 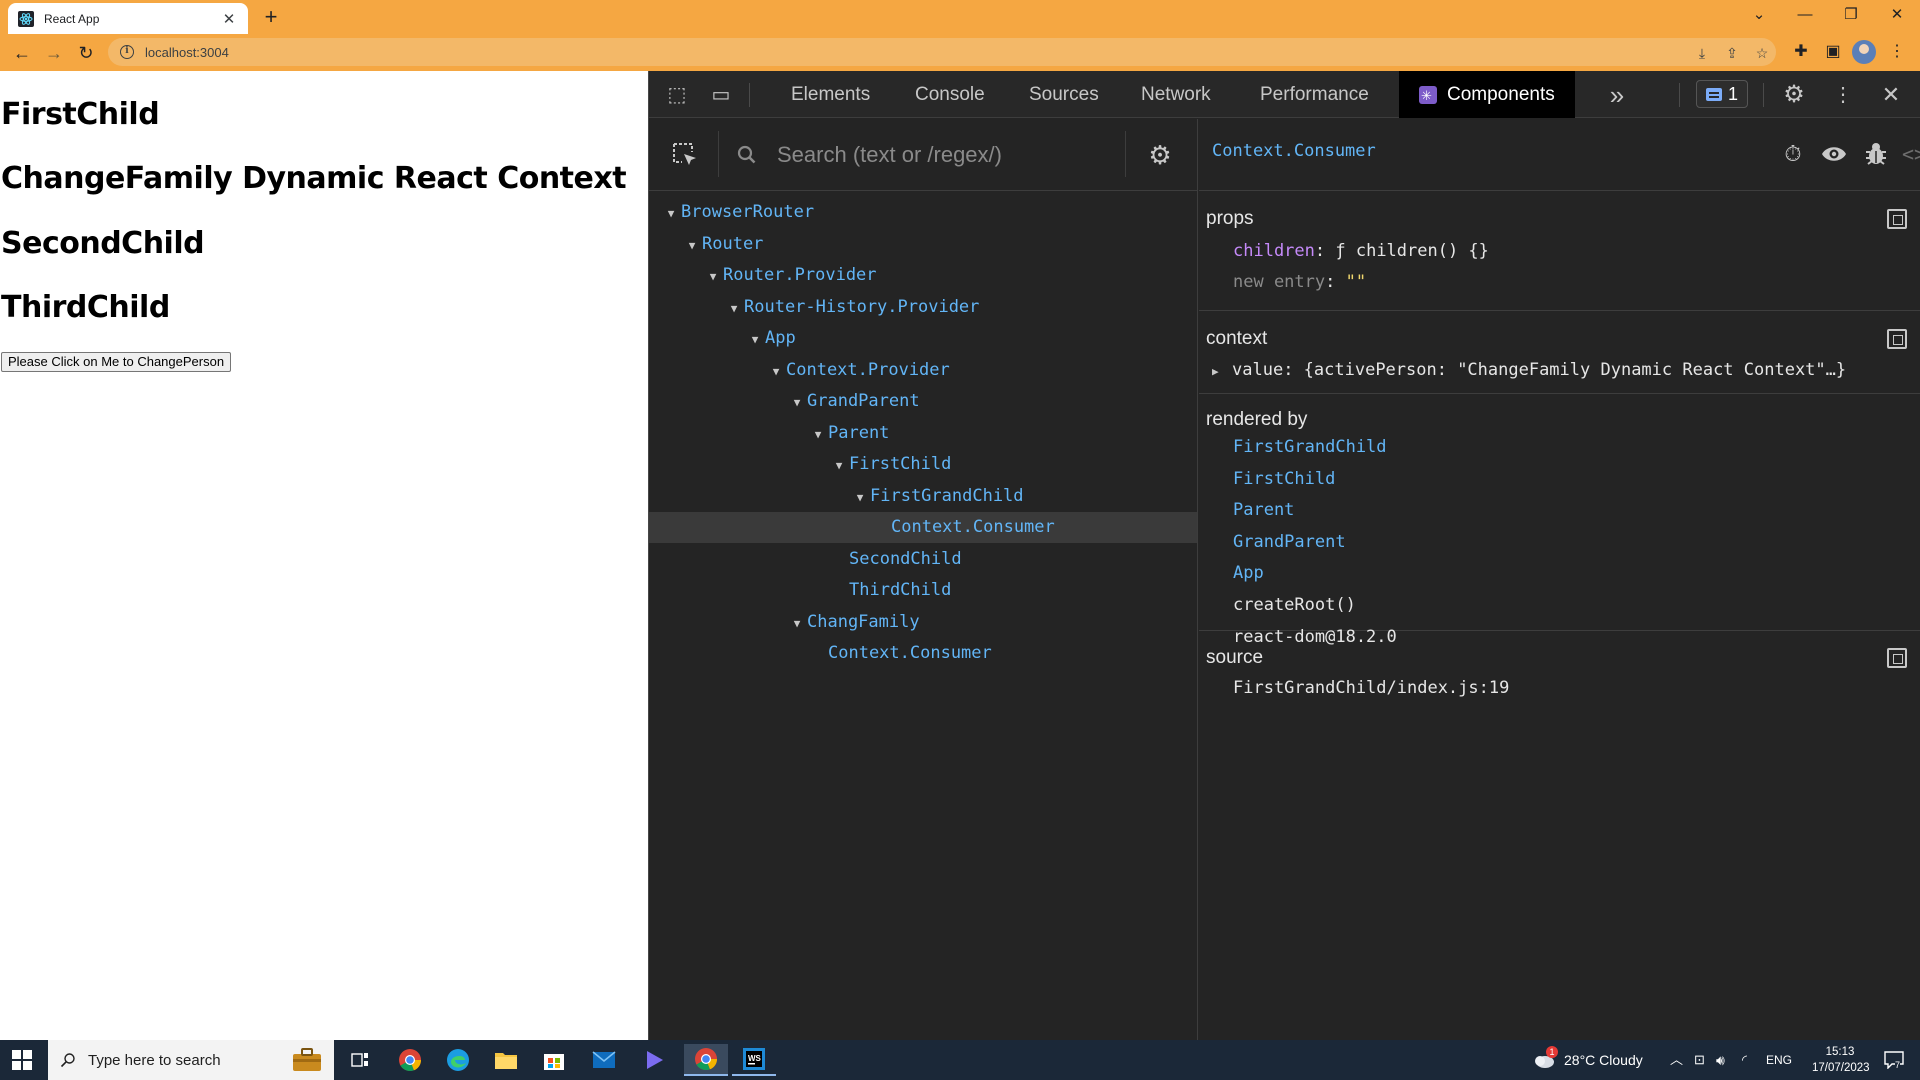 What do you see at coordinates (1894, 1060) in the screenshot?
I see `notification-center-icon: 7` at bounding box center [1894, 1060].